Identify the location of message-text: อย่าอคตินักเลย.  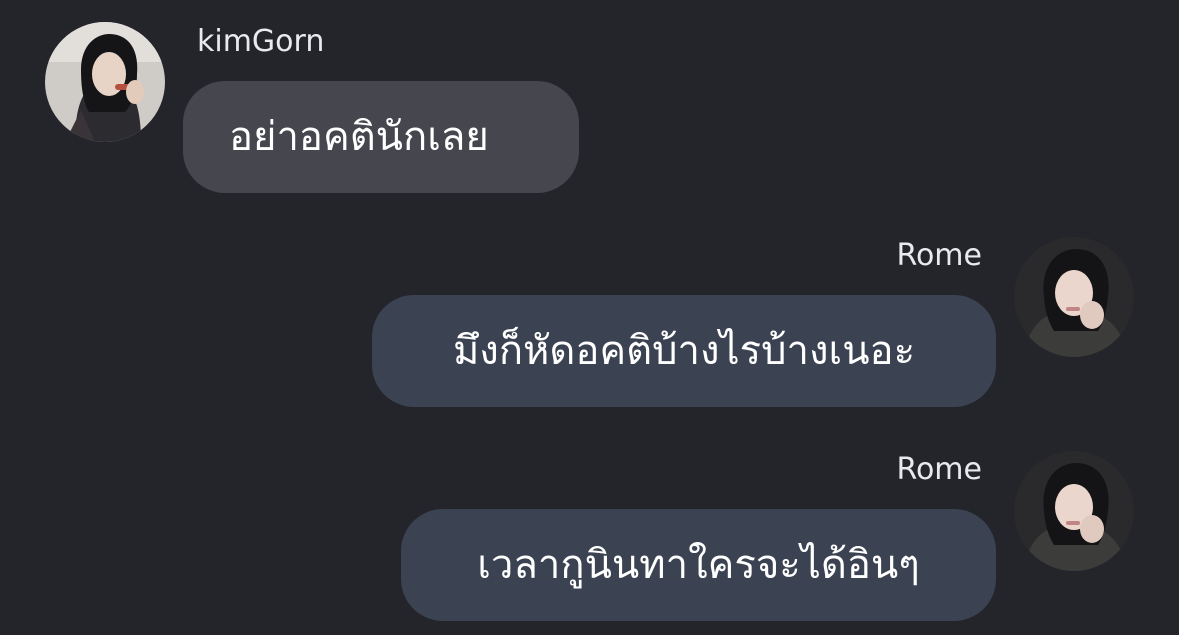
(359, 137).